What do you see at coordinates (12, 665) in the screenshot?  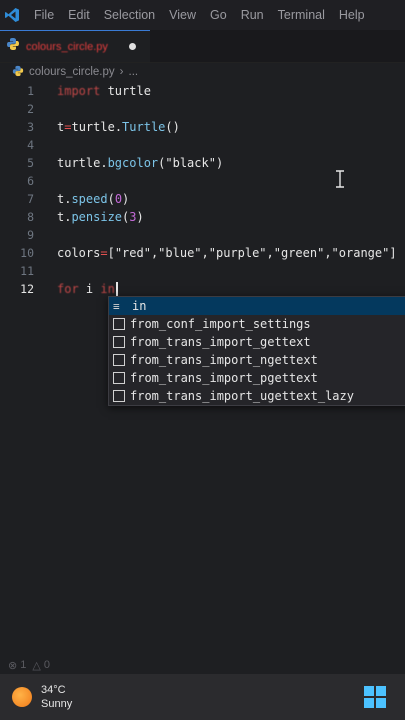 I see `error-icon: ⊗` at bounding box center [12, 665].